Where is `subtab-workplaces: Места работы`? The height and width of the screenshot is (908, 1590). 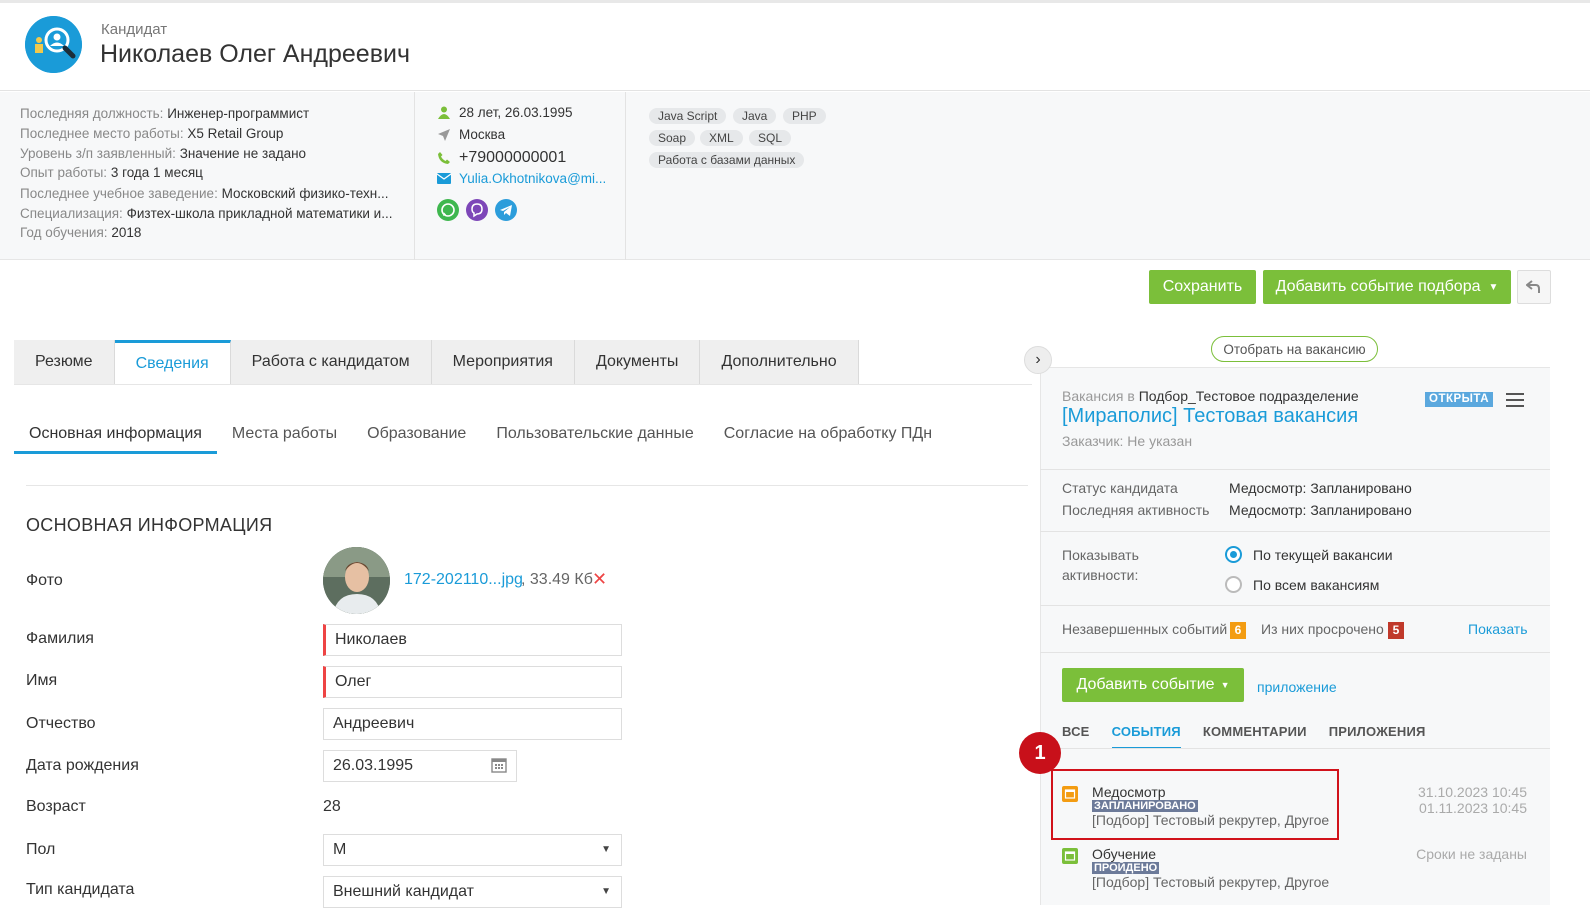
subtab-workplaces: Места работы is located at coordinates (284, 435).